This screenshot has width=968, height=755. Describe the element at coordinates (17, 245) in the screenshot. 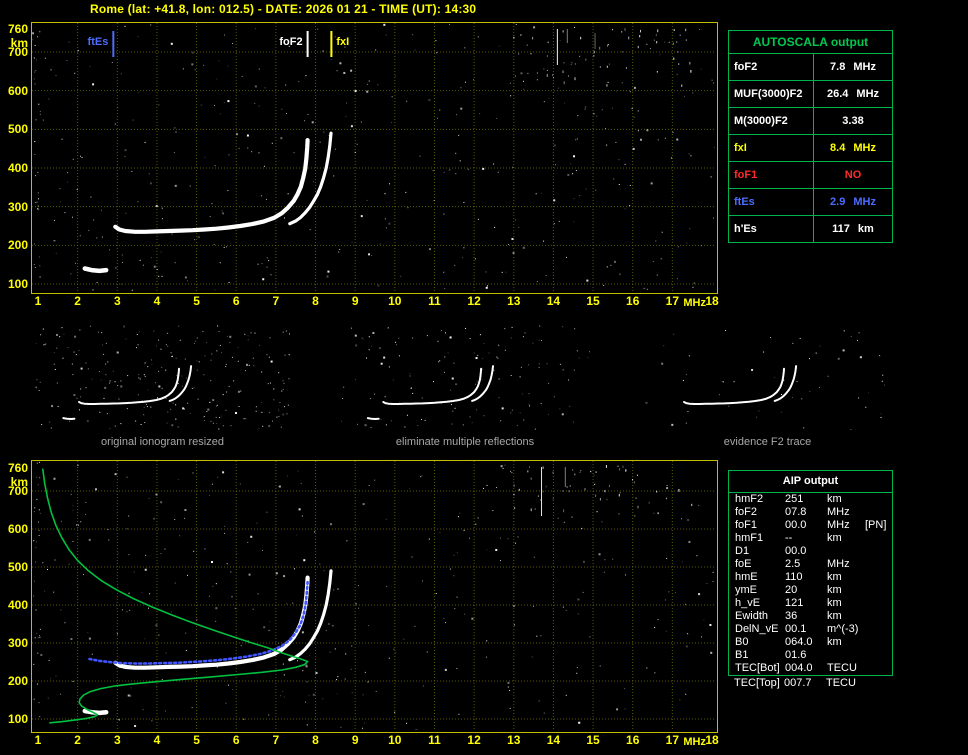

I see `y-axis-tick: 200` at that location.